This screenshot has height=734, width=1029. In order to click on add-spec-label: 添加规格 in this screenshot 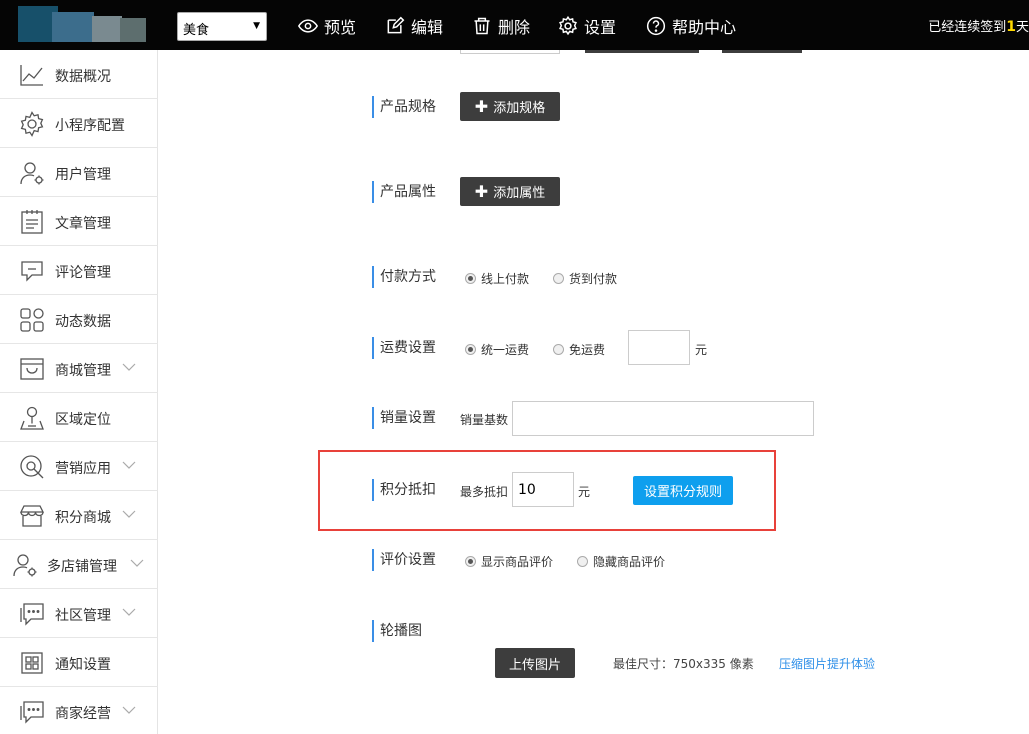, I will do `click(519, 108)`.